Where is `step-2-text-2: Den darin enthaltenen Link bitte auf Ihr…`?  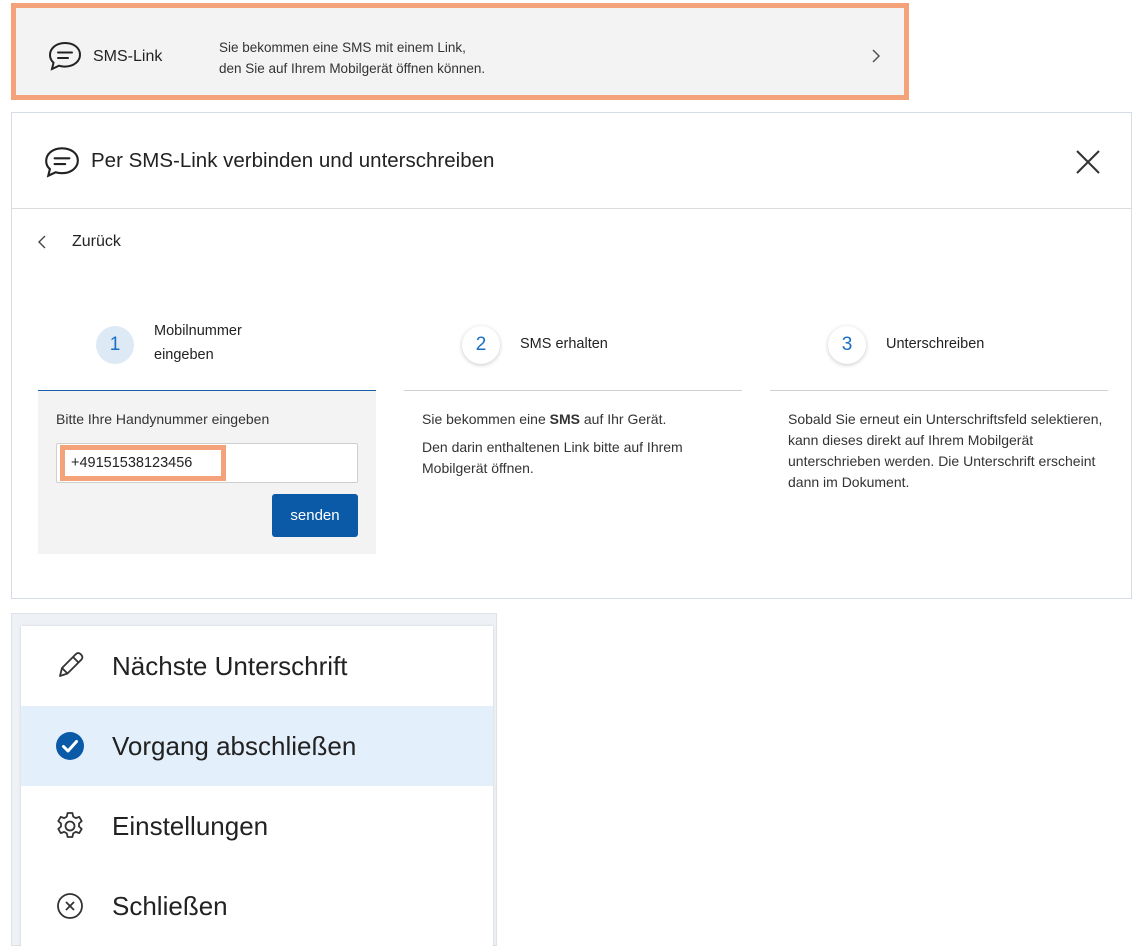
step-2-text-2: Den darin enthaltenen Link bitte auf Ihr… is located at coordinates (552, 457).